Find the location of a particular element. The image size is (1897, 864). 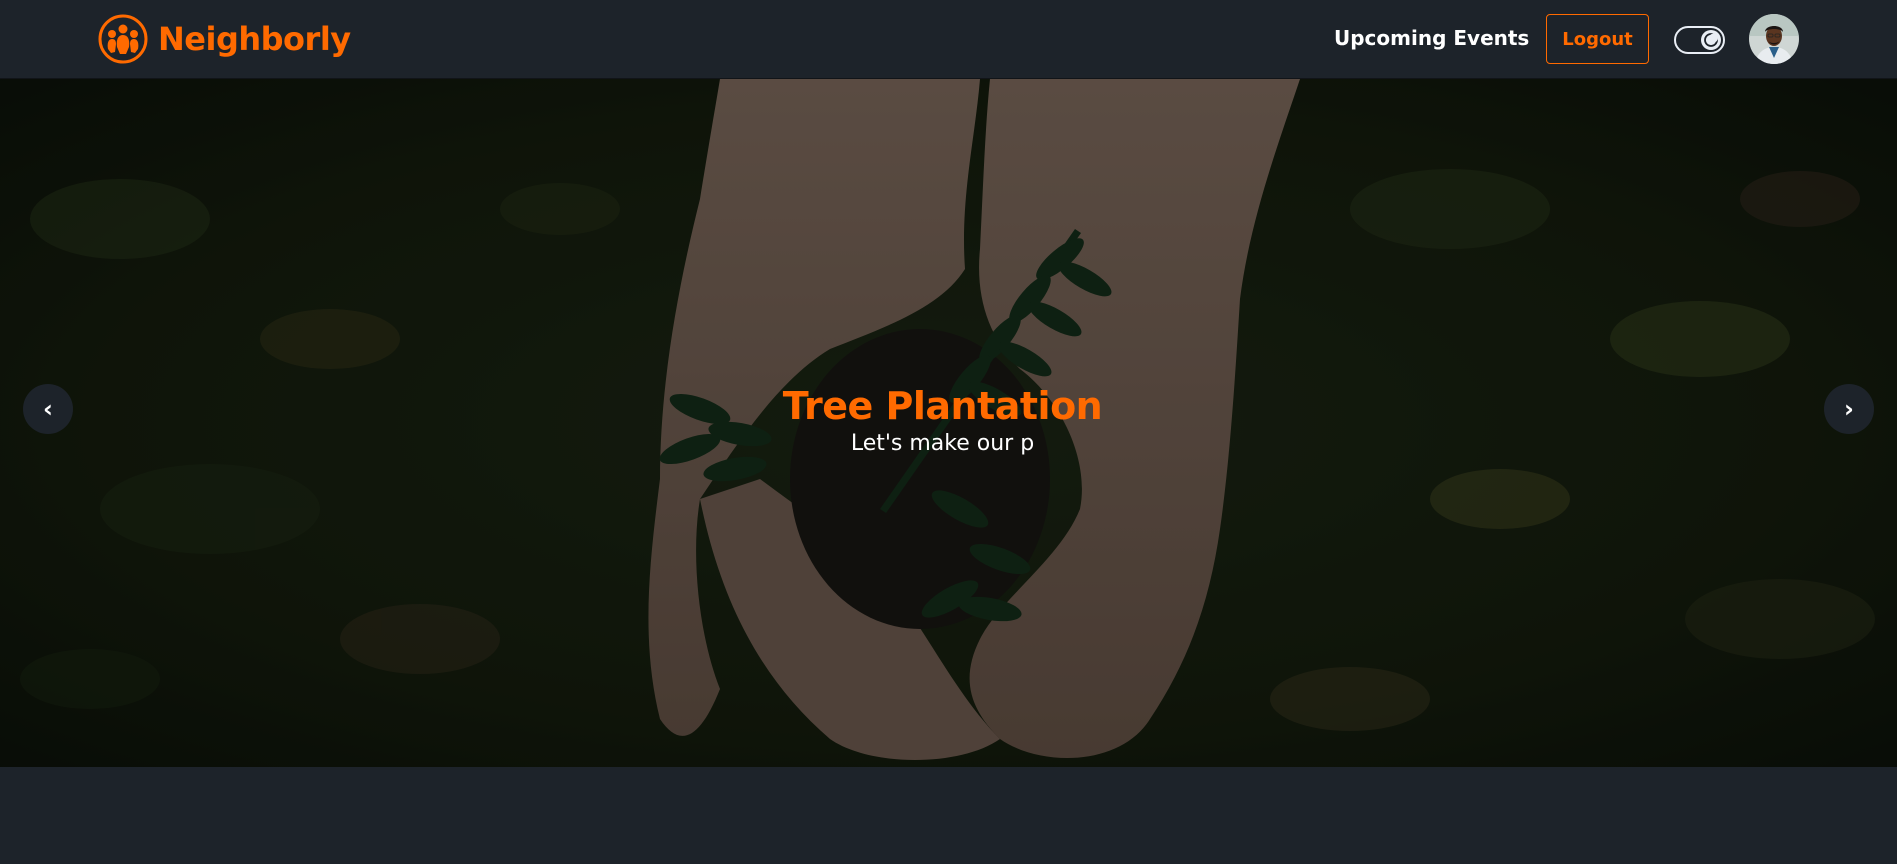

brand-link: Neighborly is located at coordinates (224, 39).